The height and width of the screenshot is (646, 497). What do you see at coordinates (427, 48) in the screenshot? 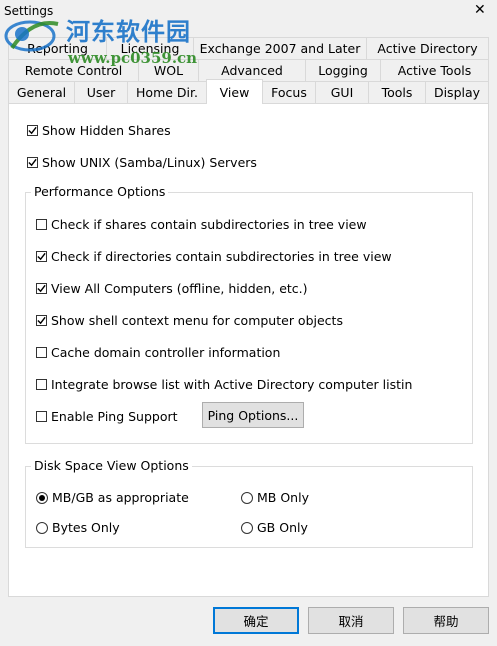
I see `tab-active-directory: Active Directory` at bounding box center [427, 48].